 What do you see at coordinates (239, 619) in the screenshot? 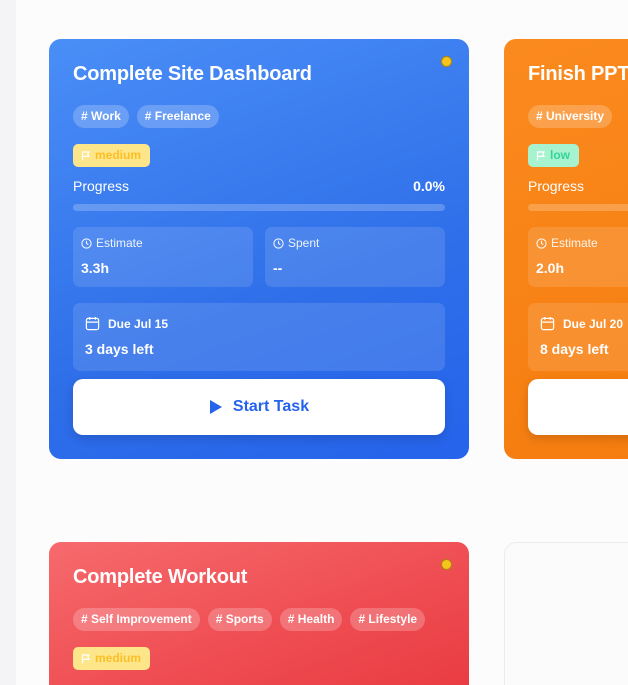
I see `tag: # Sports` at bounding box center [239, 619].